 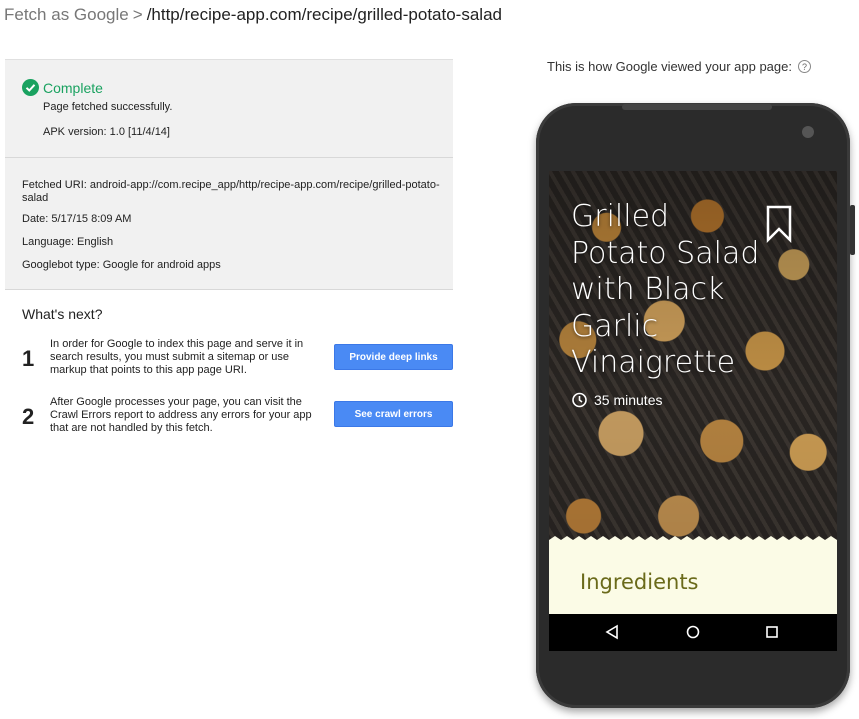 I want to click on see-crawl-errors-button: See crawl errors, so click(x=393, y=414).